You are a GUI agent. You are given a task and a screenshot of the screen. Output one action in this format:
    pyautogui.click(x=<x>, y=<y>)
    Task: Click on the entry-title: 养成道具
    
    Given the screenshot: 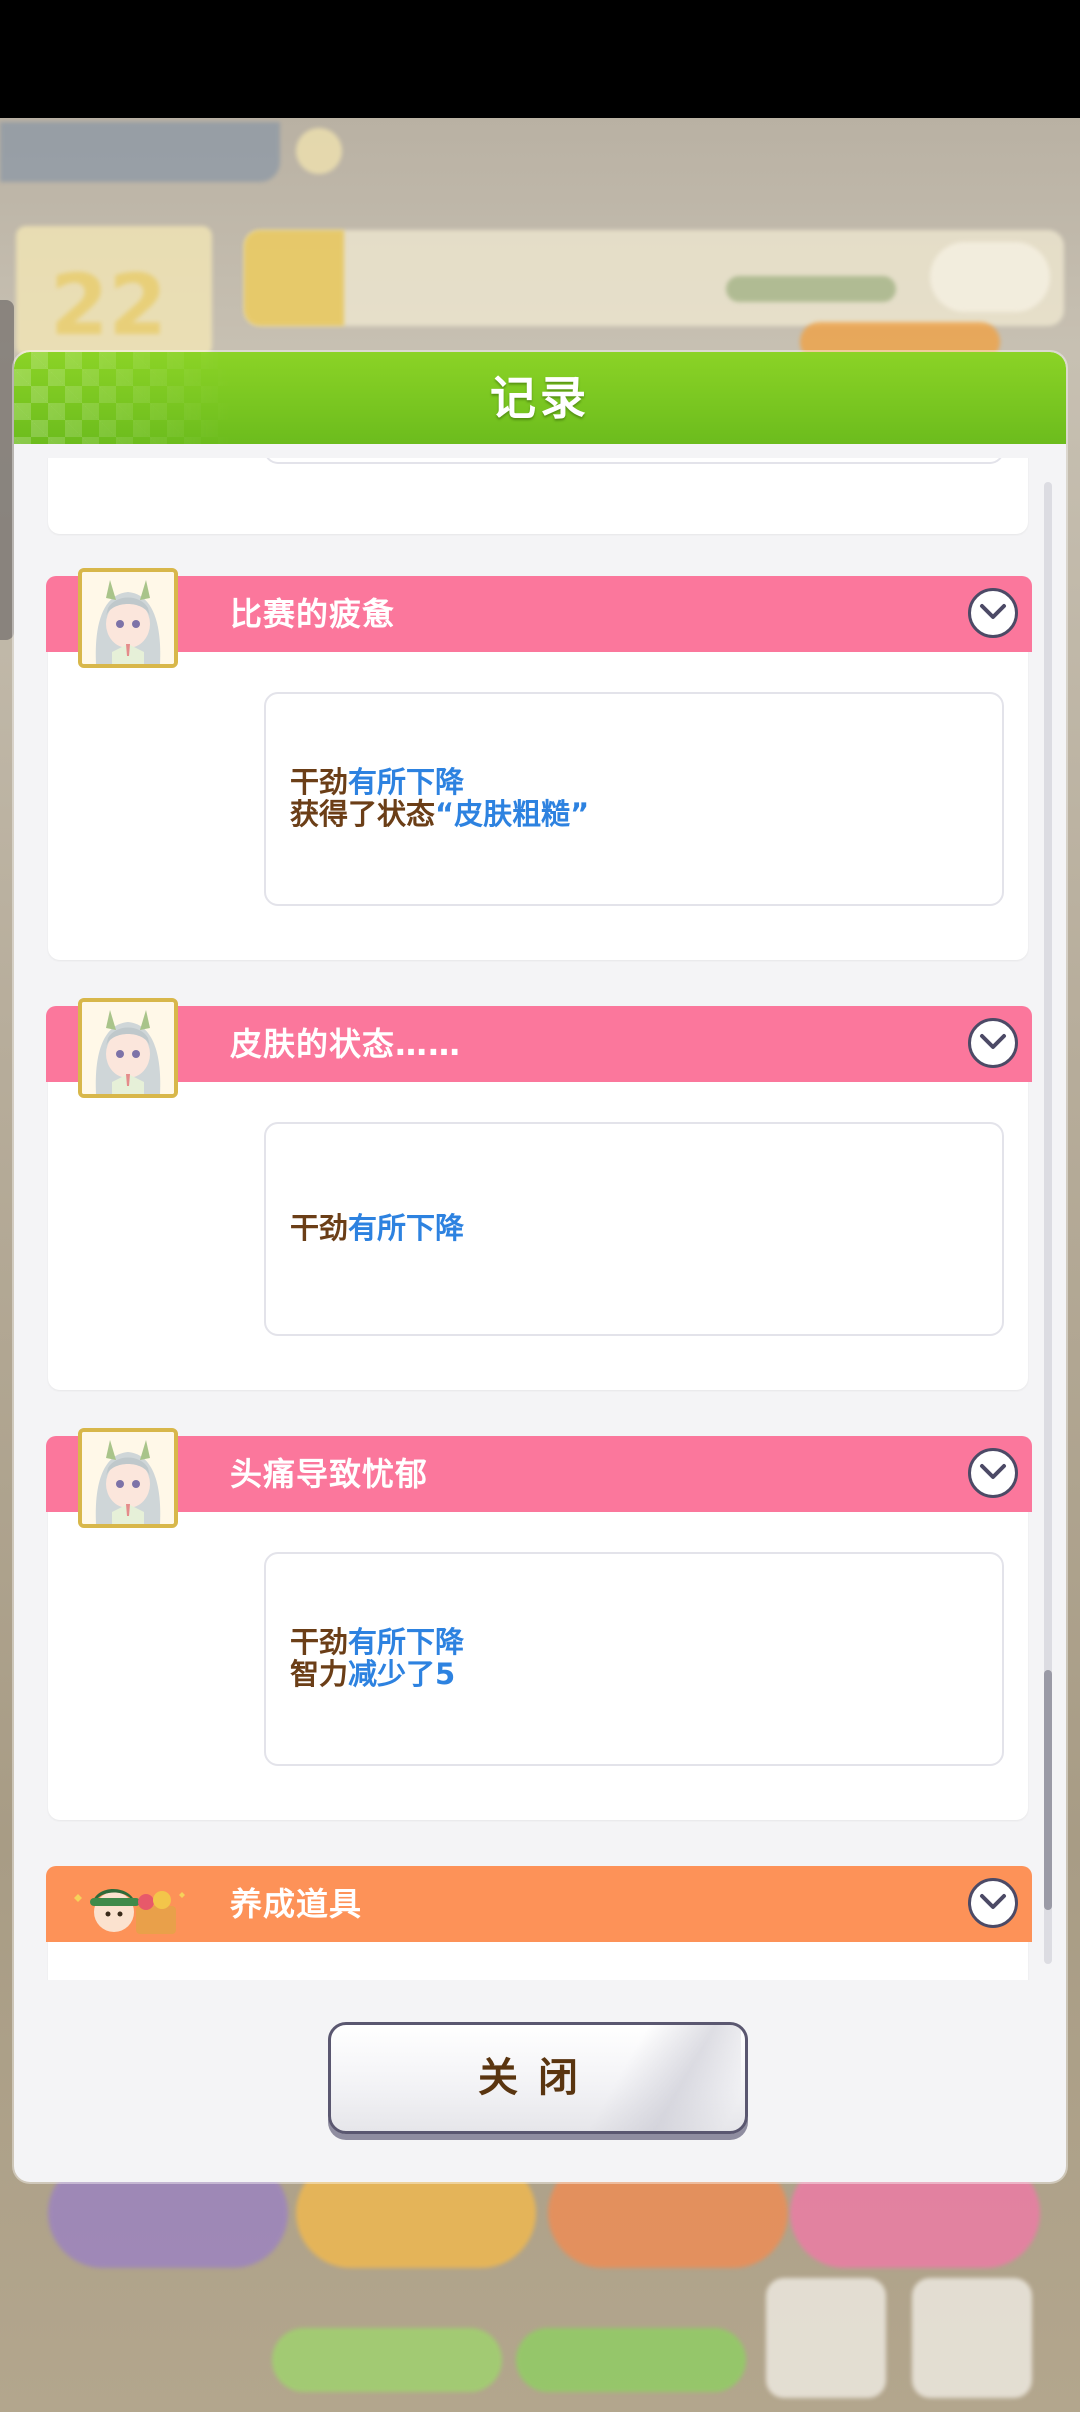 What is the action you would take?
    pyautogui.click(x=296, y=1904)
    